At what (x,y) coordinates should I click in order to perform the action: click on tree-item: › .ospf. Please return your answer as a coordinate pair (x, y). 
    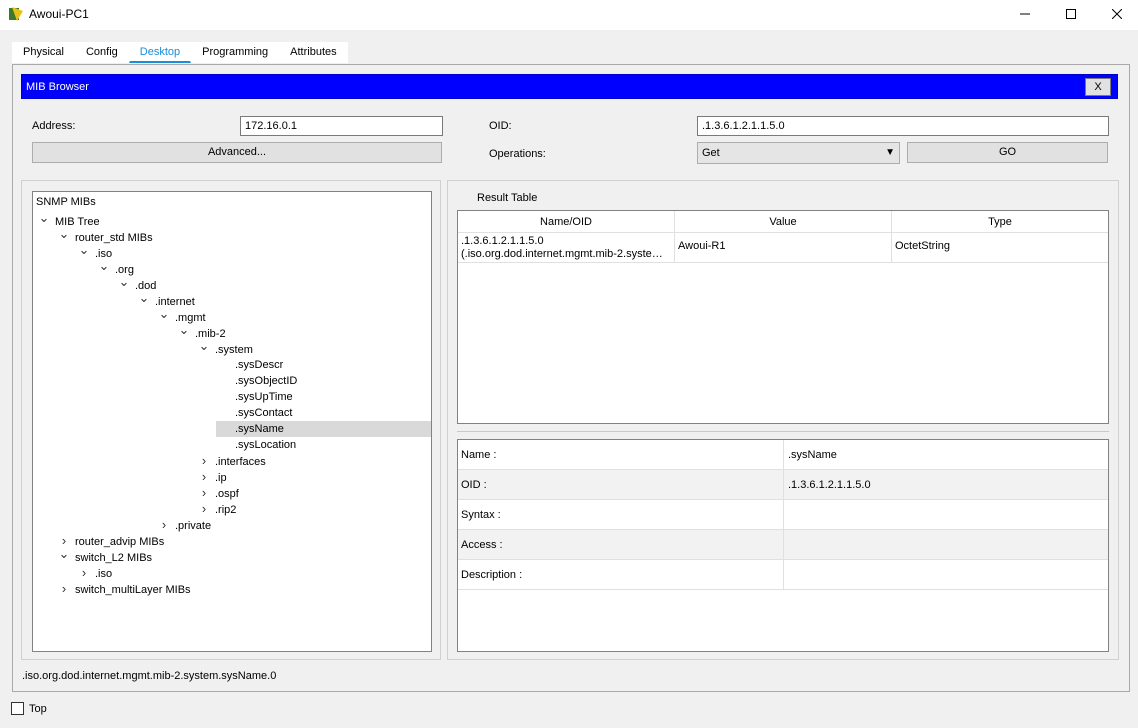
    Looking at the image, I should click on (217, 493).